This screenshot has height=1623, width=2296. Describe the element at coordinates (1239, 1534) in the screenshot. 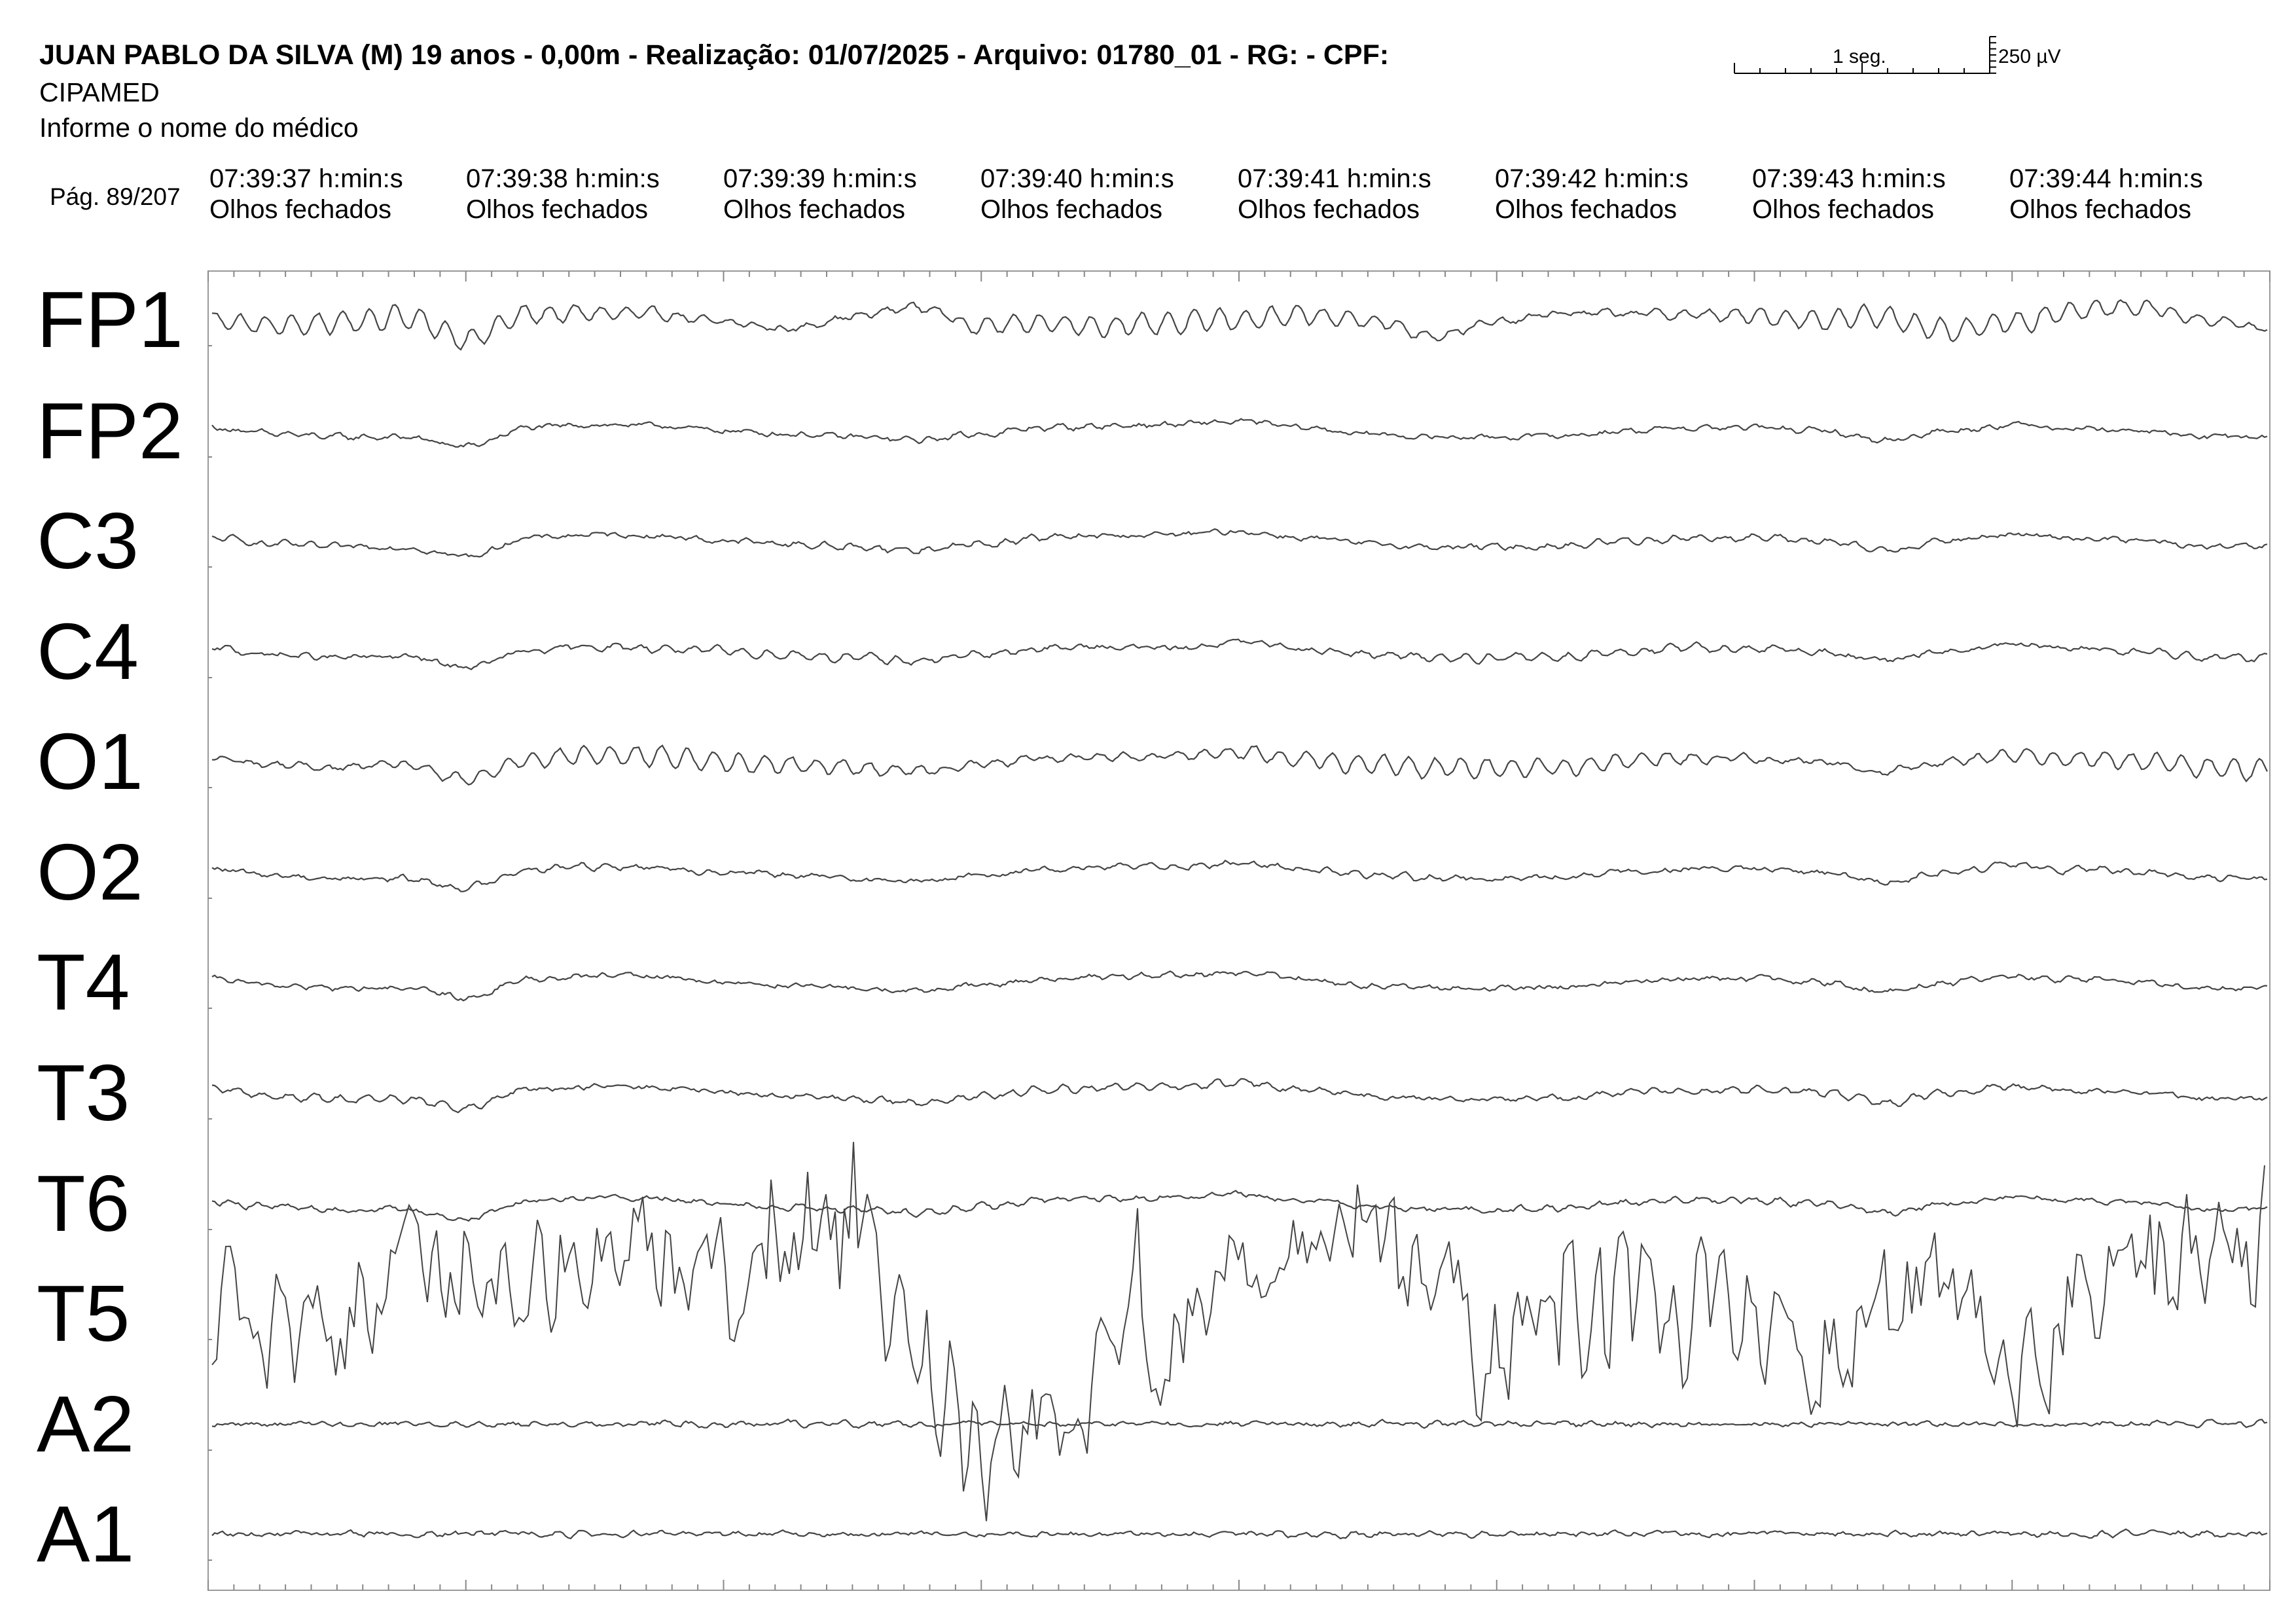

I see `trace-a1` at that location.